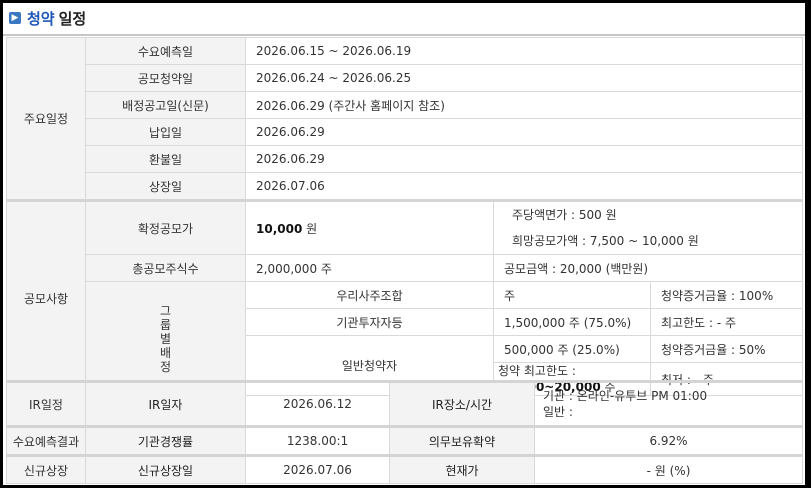  What do you see at coordinates (625, 396) in the screenshot?
I see `ir-institution-line: 기관 : 온라인-유투브 PM 01:00` at bounding box center [625, 396].